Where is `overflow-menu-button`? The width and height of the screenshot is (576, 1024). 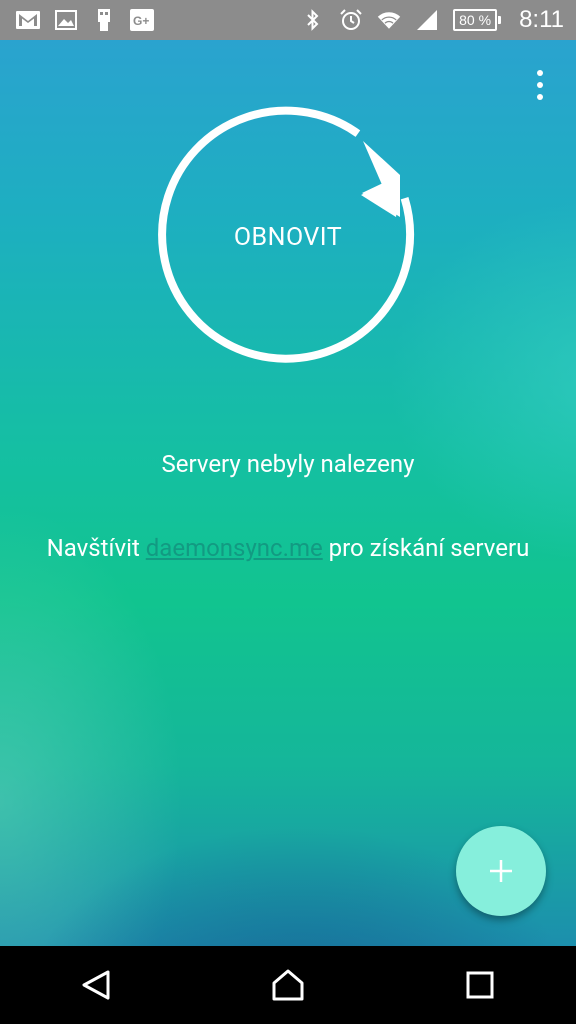 overflow-menu-button is located at coordinates (540, 85).